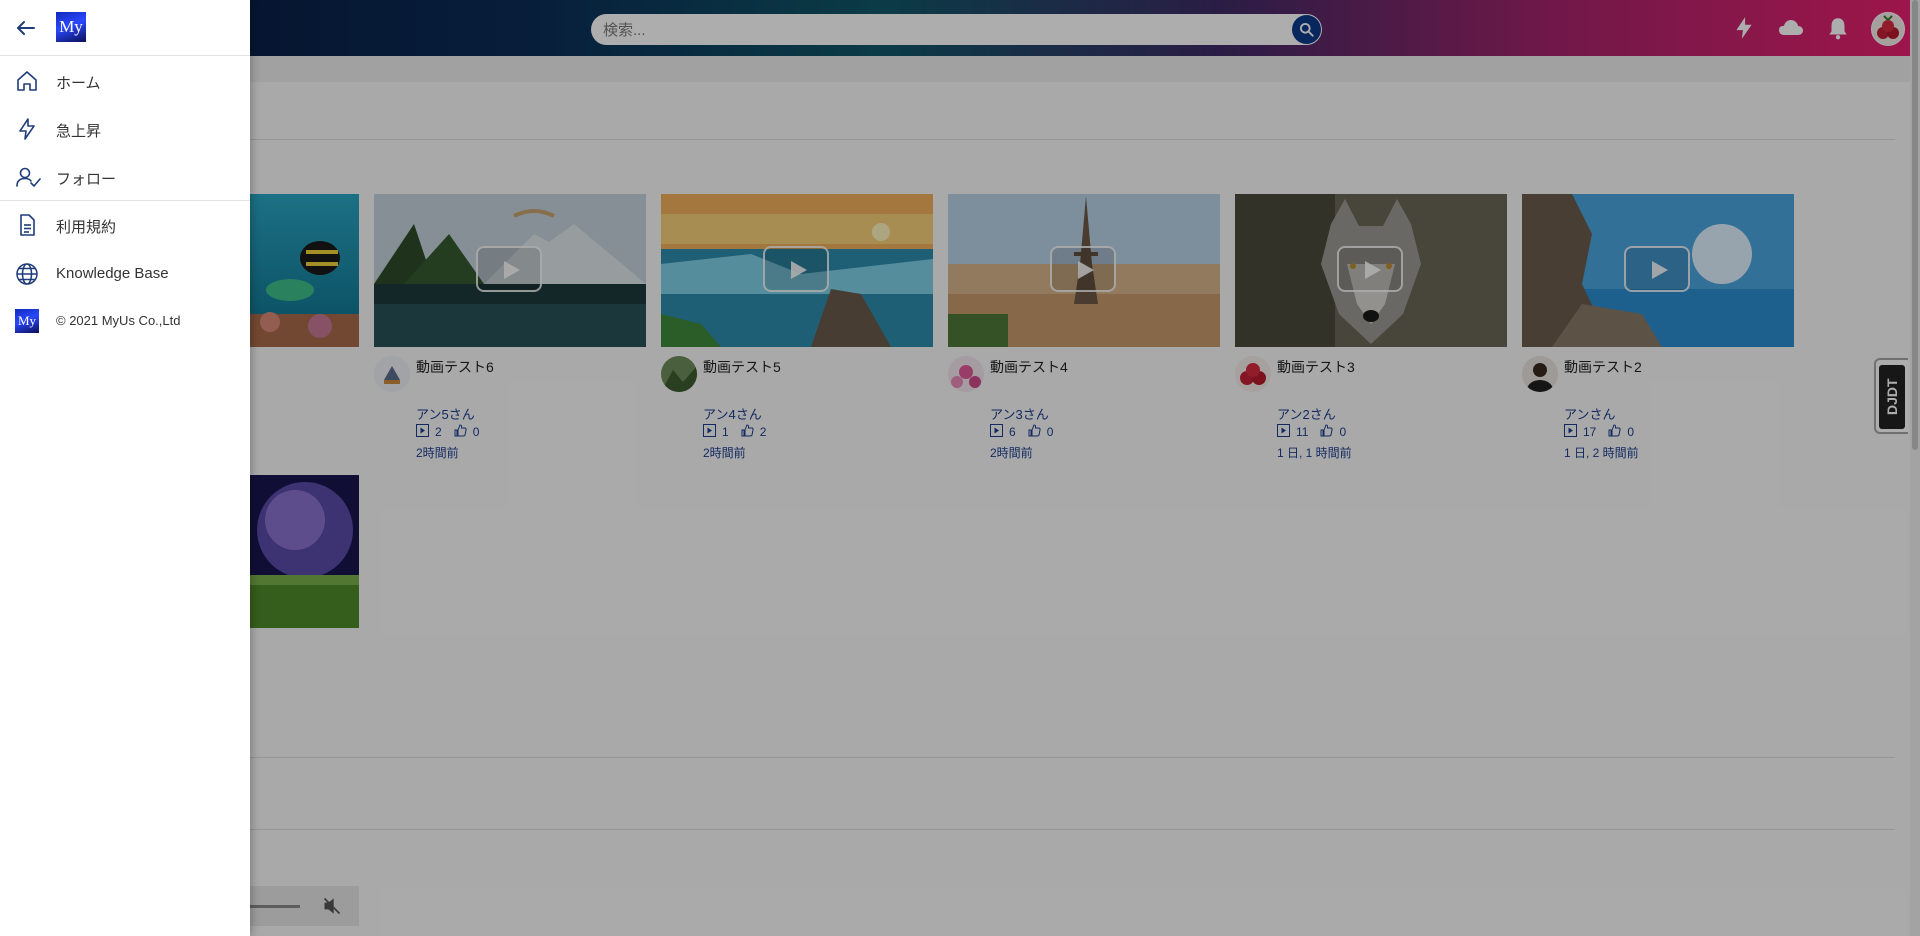 The height and width of the screenshot is (936, 1920). Describe the element at coordinates (125, 129) in the screenshot. I see `nav-item-trending: 急上昇` at that location.